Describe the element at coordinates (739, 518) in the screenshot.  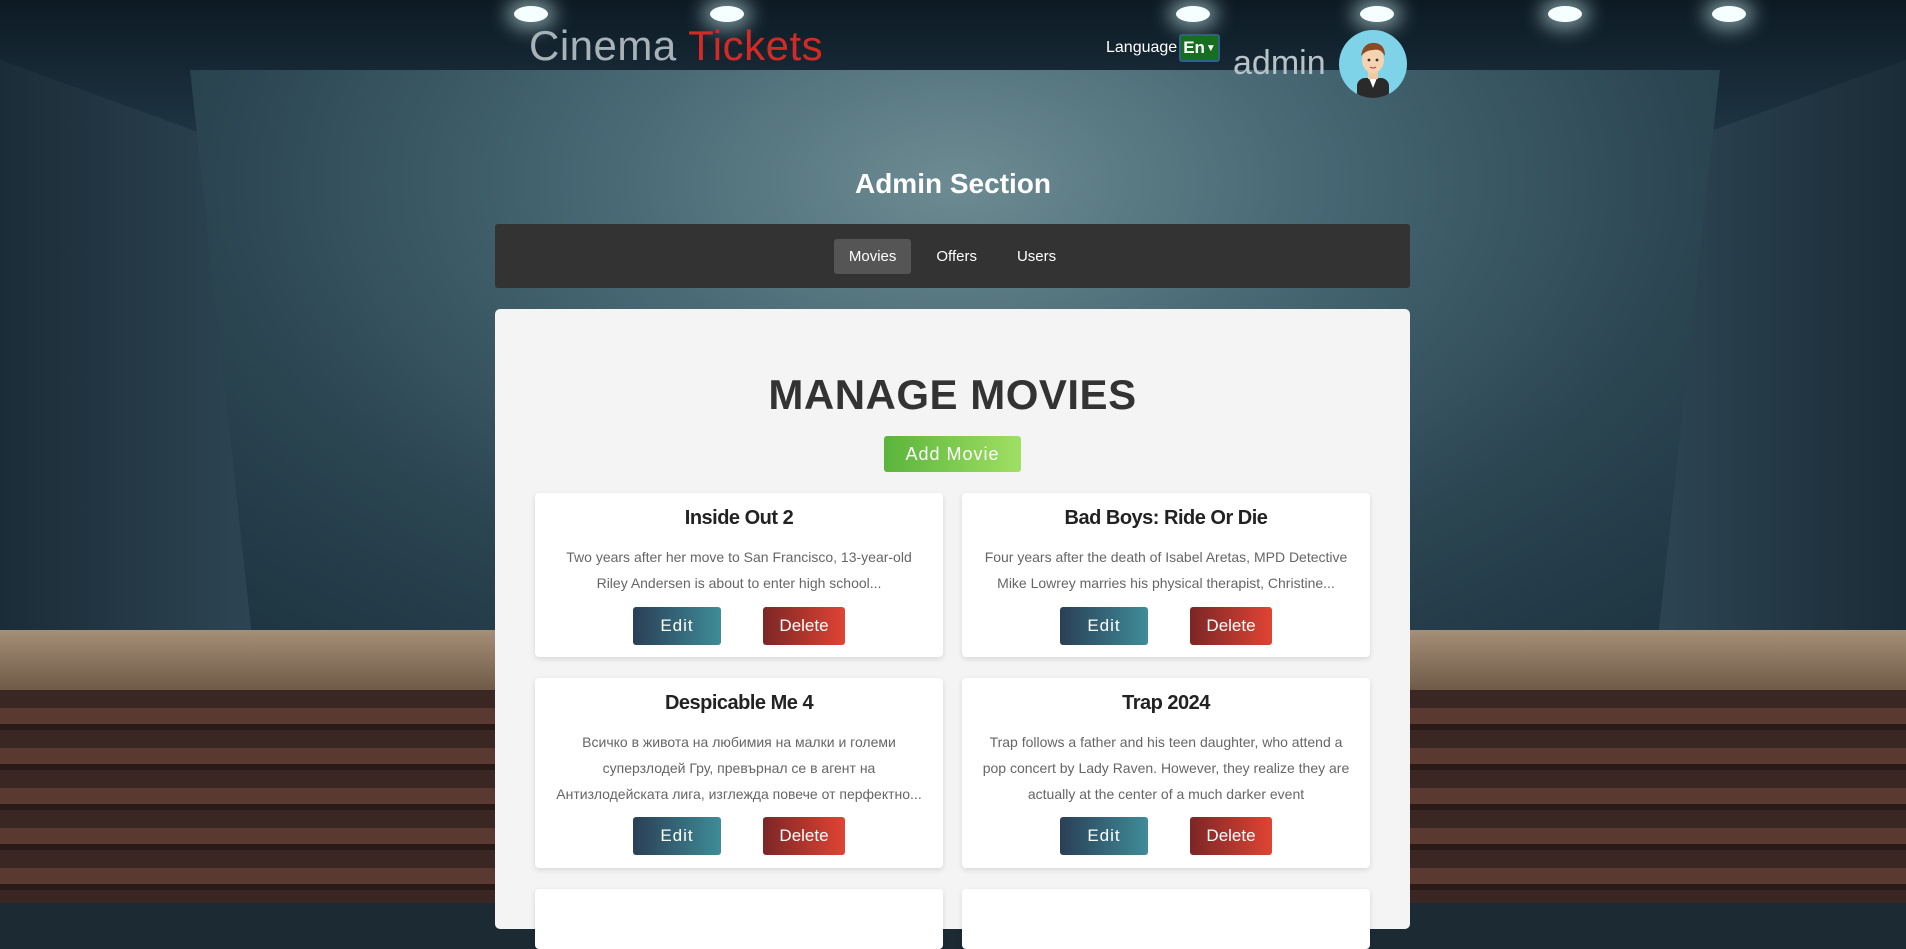
I see `movie-title: Inside Out 2` at that location.